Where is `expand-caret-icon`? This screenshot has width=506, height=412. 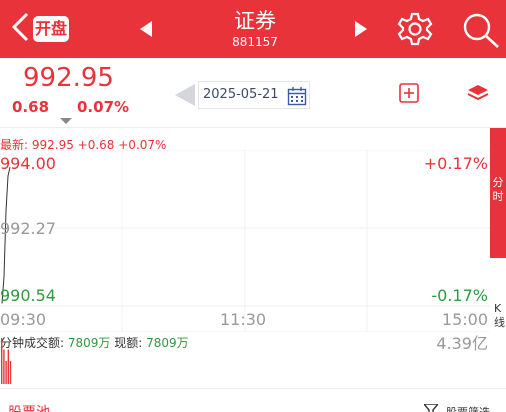 expand-caret-icon is located at coordinates (66, 121).